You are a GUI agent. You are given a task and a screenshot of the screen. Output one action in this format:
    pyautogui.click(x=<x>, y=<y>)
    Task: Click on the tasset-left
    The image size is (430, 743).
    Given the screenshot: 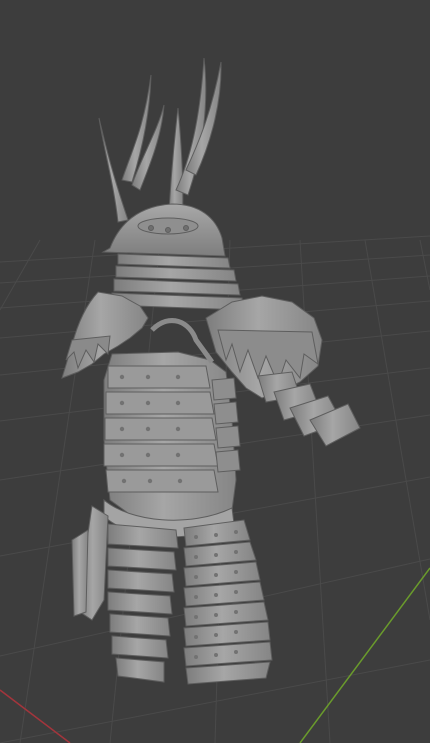 What is the action you would take?
    pyautogui.click(x=90, y=563)
    